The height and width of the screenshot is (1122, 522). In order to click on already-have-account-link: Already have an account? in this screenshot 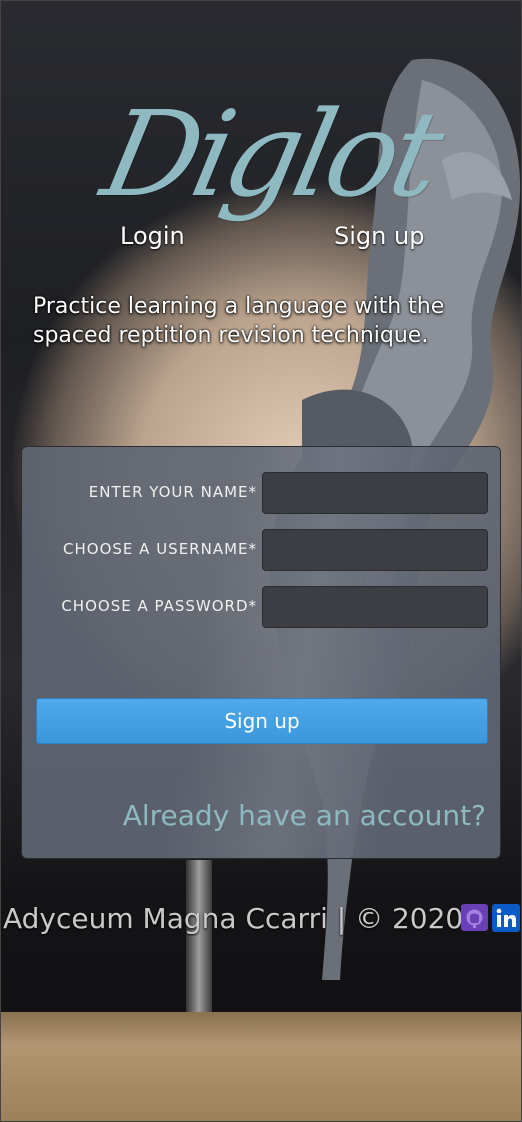, I will do `click(304, 815)`.